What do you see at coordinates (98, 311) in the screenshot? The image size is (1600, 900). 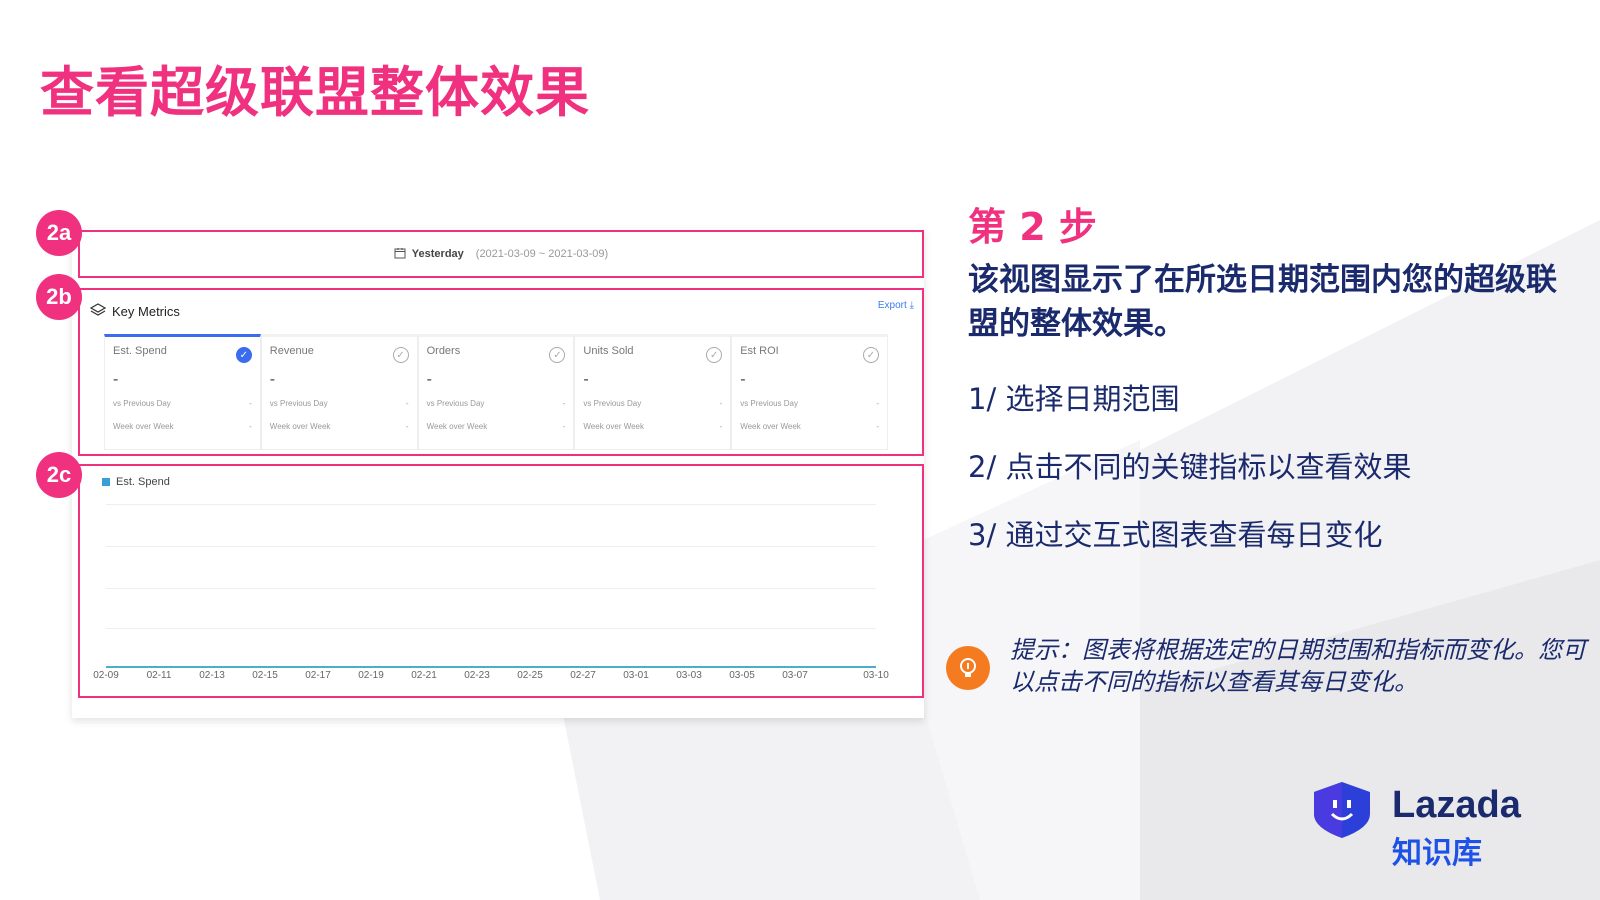 I see `layers-icon` at bounding box center [98, 311].